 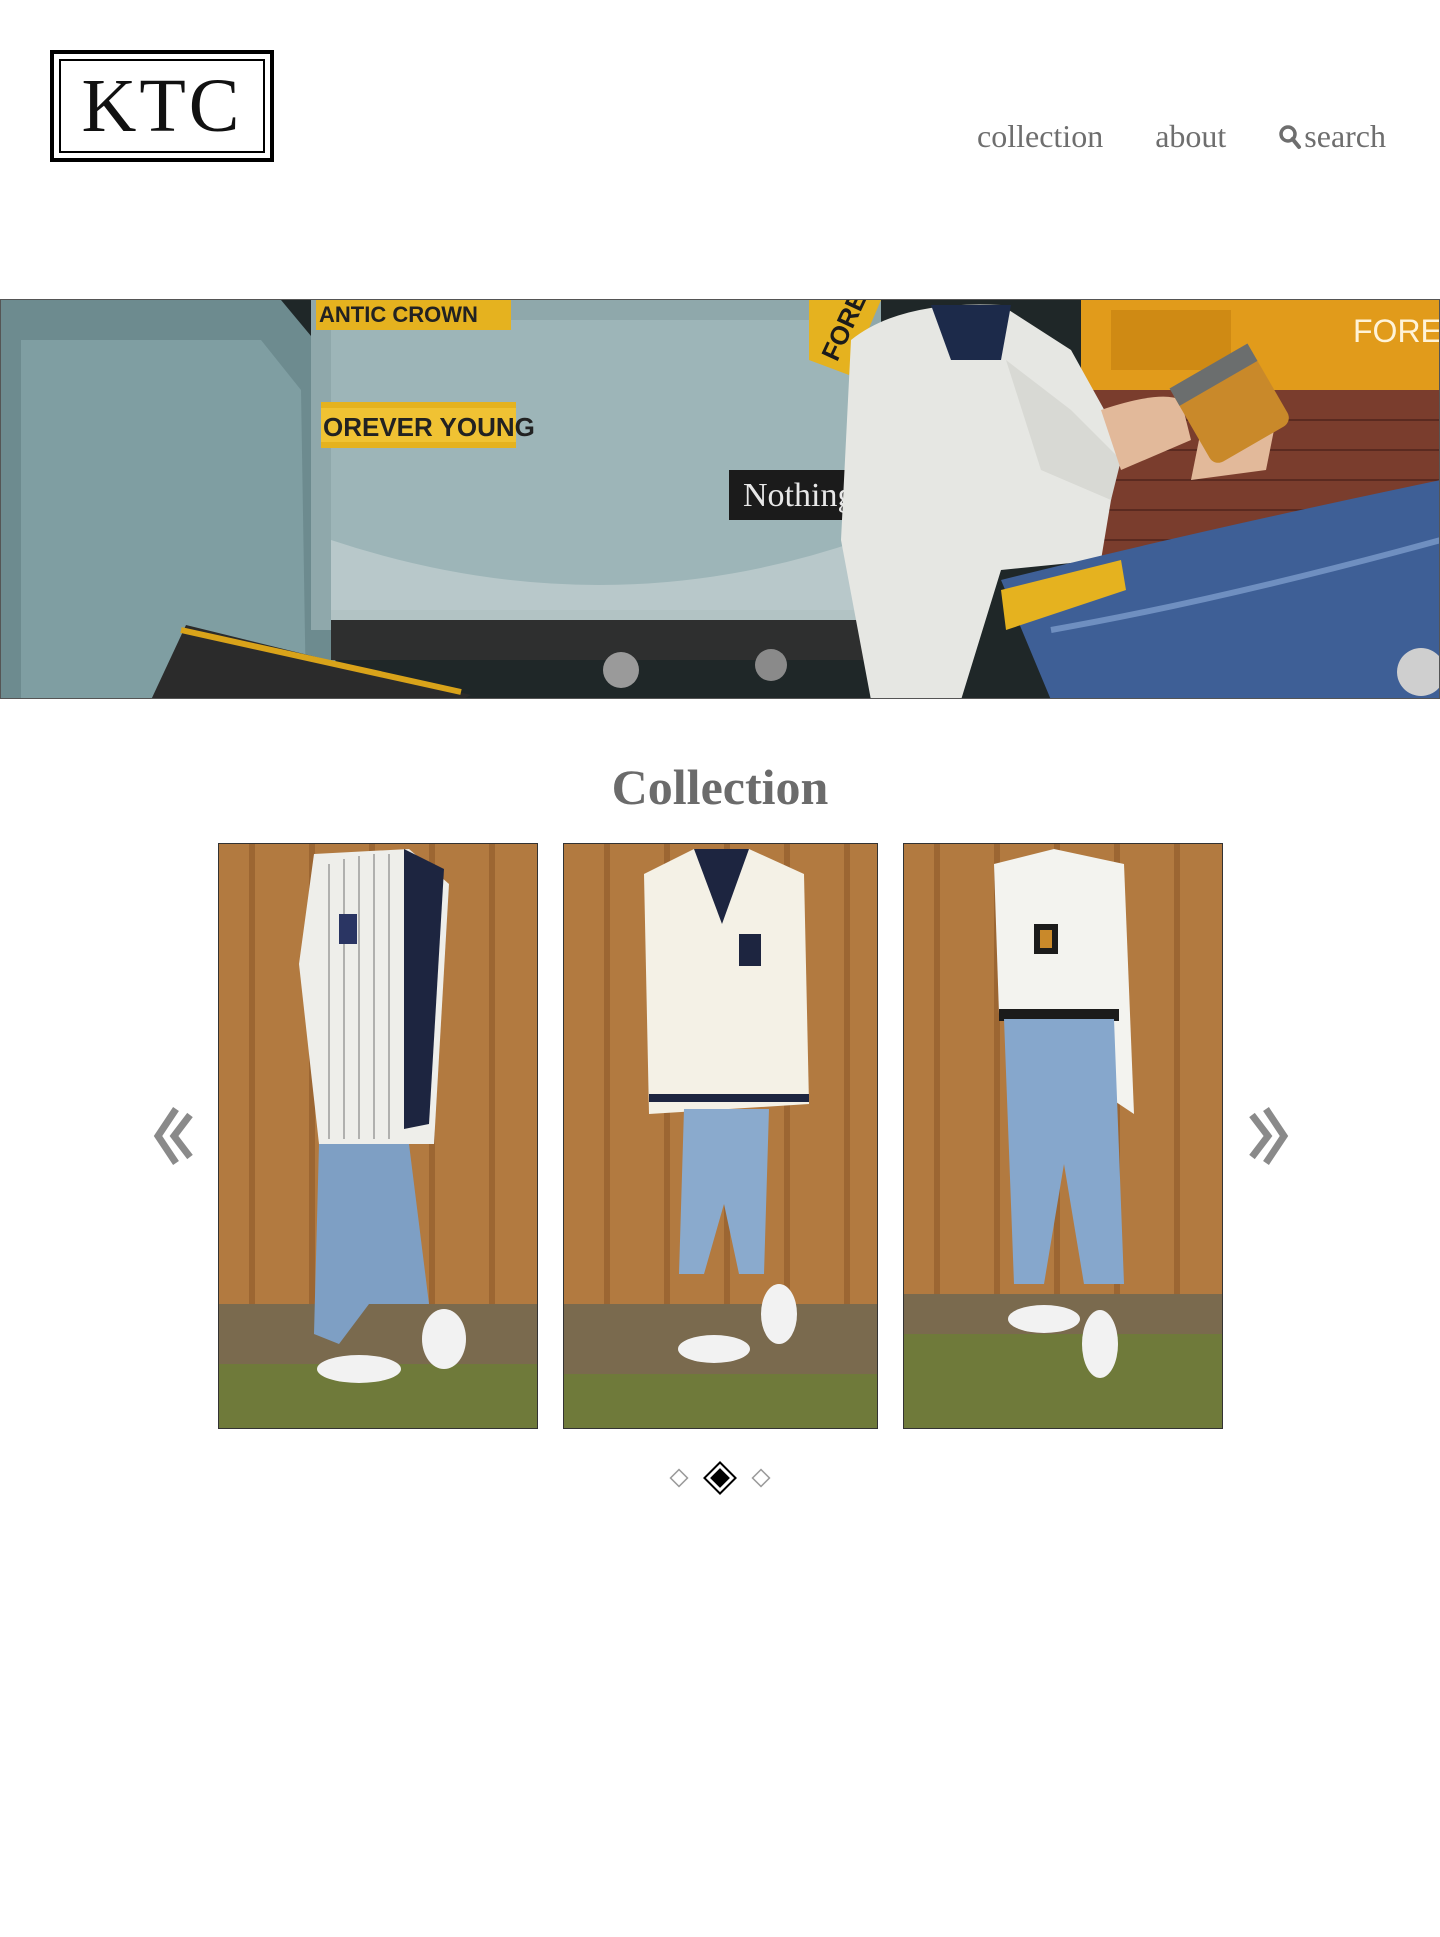 What do you see at coordinates (1270, 1136) in the screenshot?
I see `carousel-next-arrow-icon` at bounding box center [1270, 1136].